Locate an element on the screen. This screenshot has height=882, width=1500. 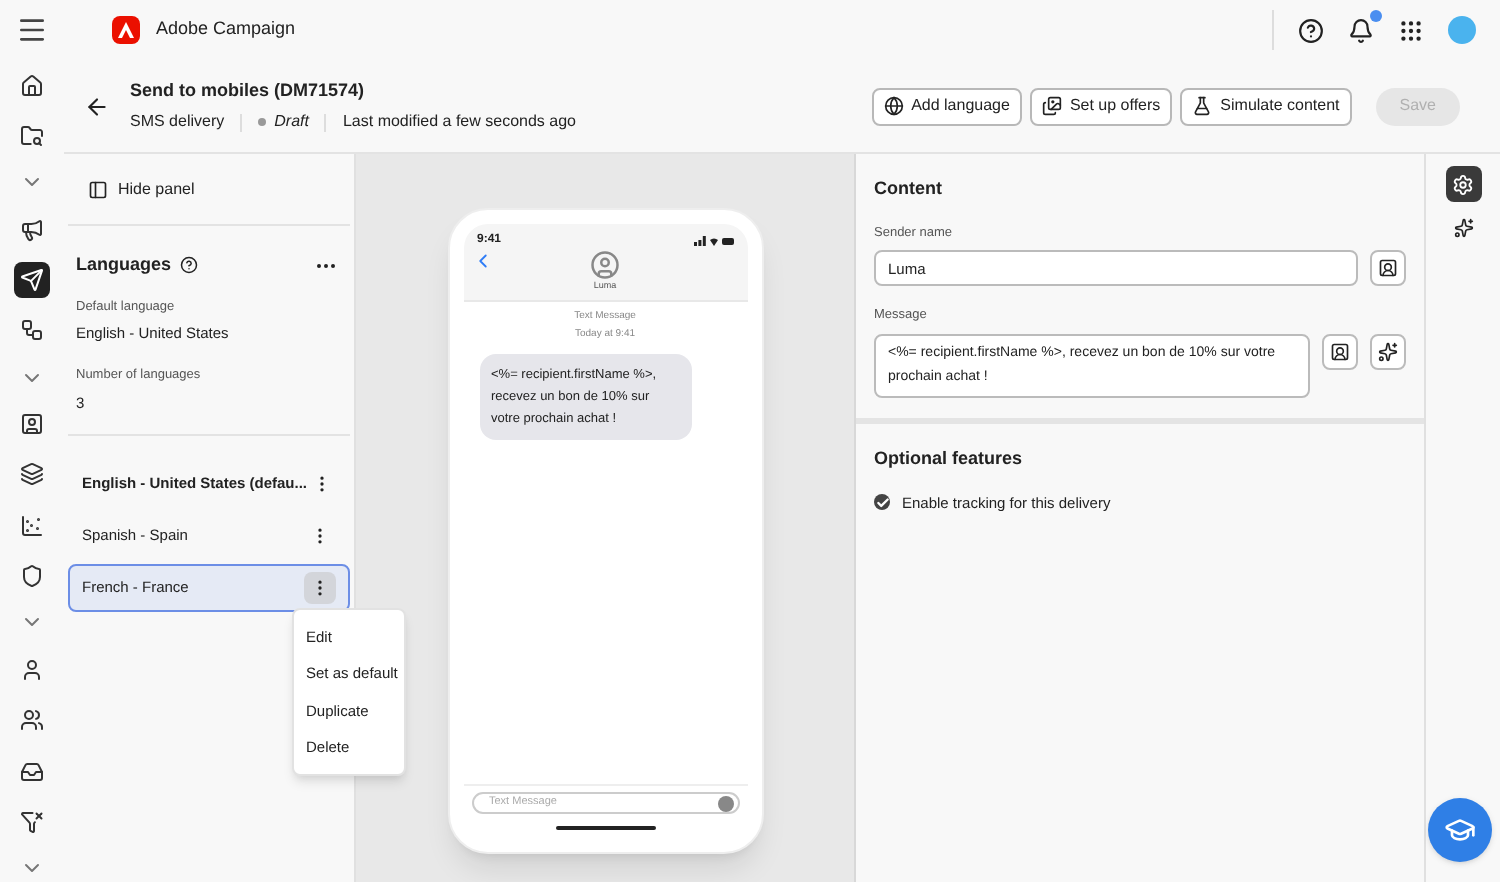
delivery-type: SMS delivery is located at coordinates (177, 122).